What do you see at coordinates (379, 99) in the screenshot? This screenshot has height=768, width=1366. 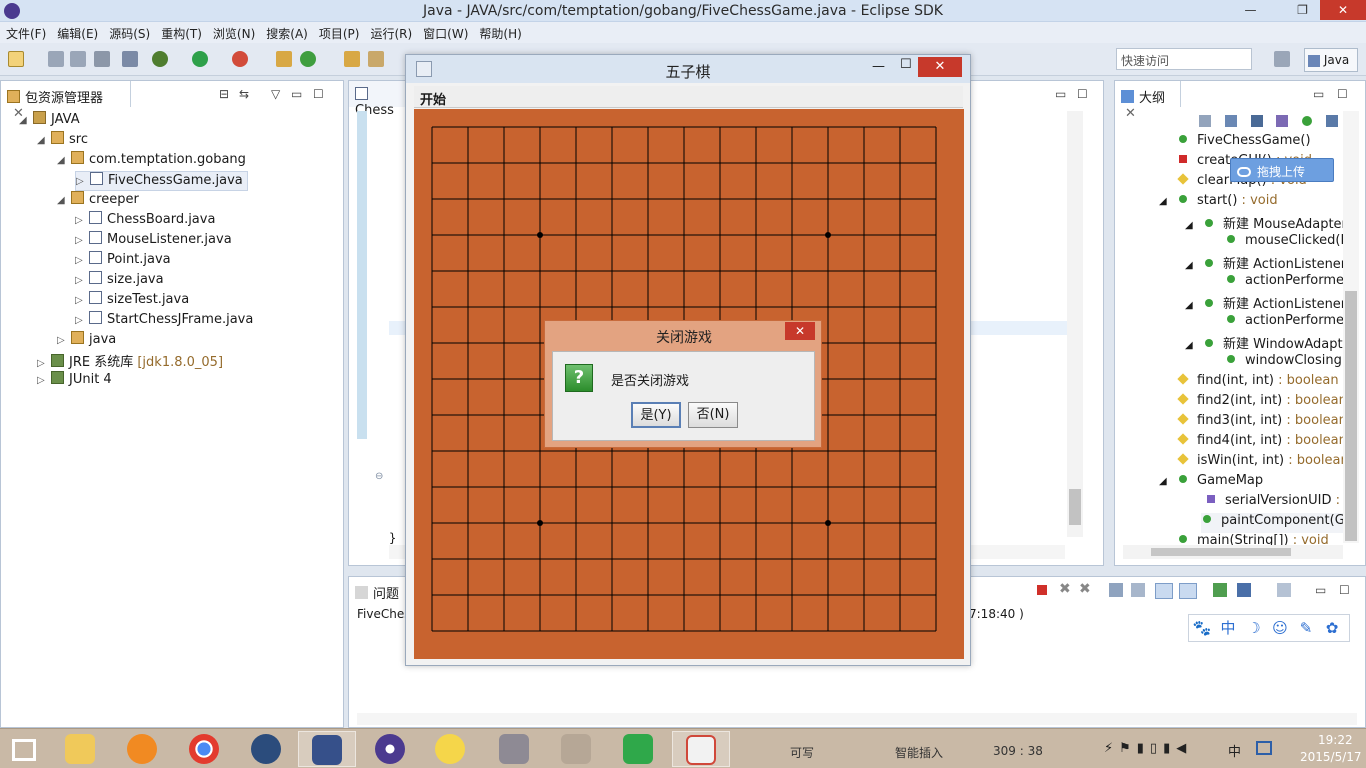 I see `editor-tab: Chess` at bounding box center [379, 99].